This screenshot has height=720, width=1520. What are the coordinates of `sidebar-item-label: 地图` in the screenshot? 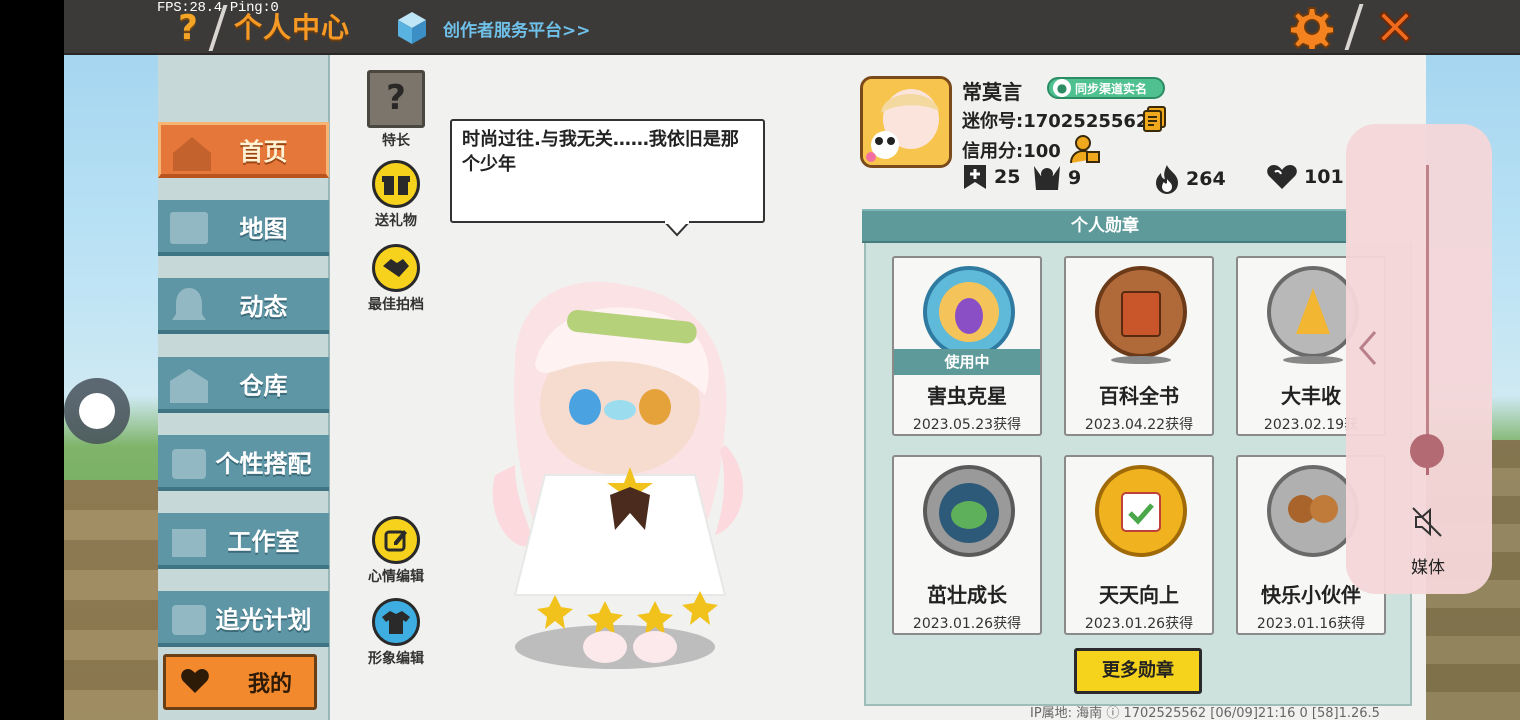 It's located at (263, 228).